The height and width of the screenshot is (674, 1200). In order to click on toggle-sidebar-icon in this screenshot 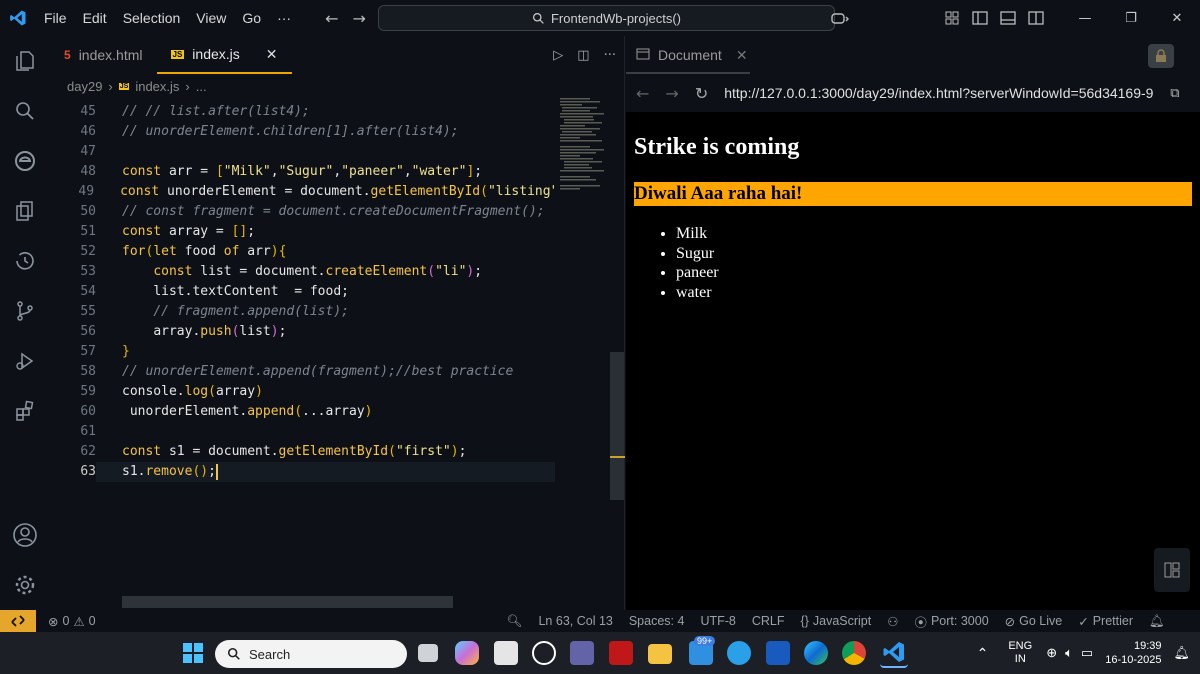, I will do `click(980, 18)`.